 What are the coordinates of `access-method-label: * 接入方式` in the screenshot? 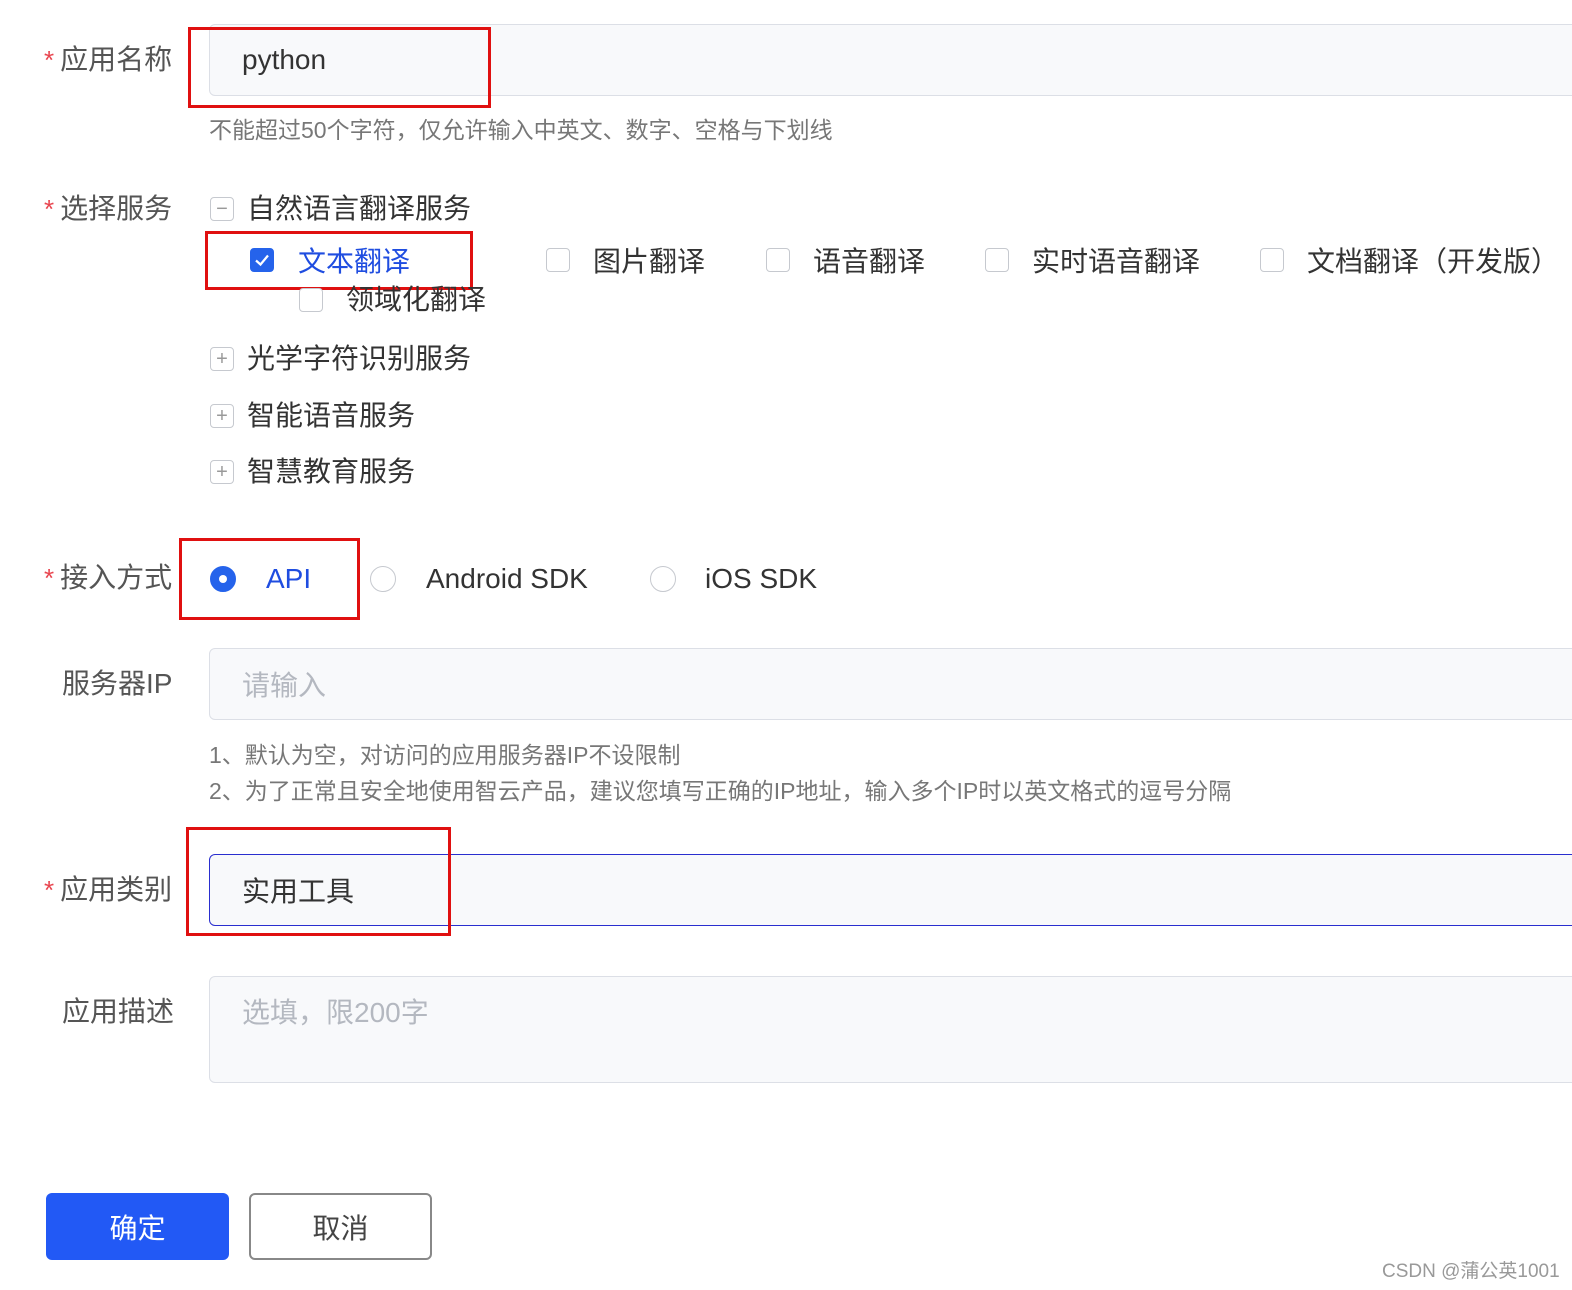 It's located at (108, 577).